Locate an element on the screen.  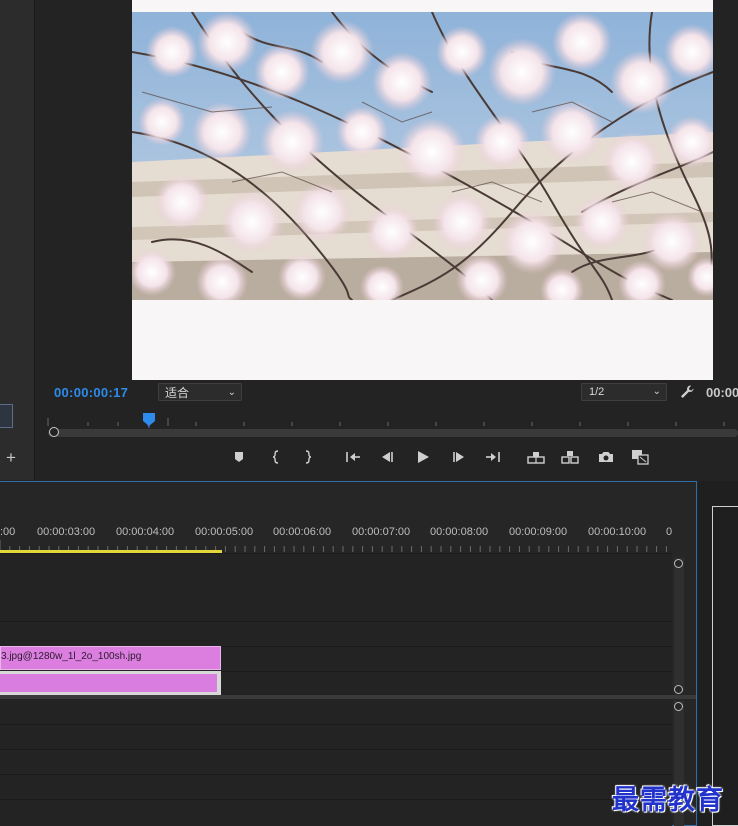
transport-controls is located at coordinates (443, 457).